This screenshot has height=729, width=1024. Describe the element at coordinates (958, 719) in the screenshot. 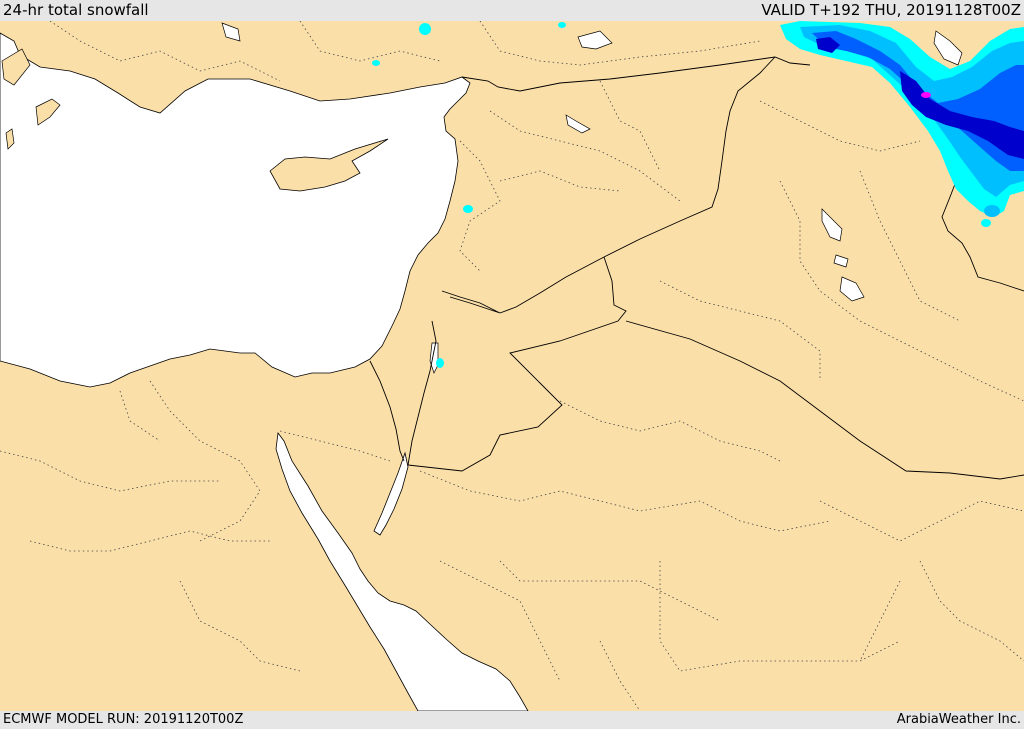

I see `credit: ArabiaWeather Inc.` at that location.